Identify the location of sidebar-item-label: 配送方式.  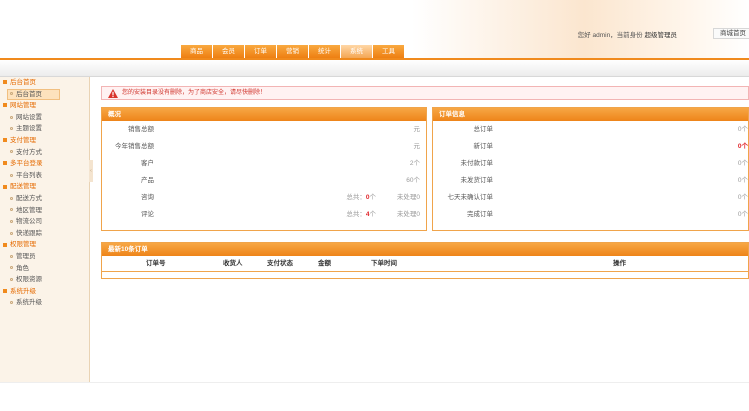
(29, 198).